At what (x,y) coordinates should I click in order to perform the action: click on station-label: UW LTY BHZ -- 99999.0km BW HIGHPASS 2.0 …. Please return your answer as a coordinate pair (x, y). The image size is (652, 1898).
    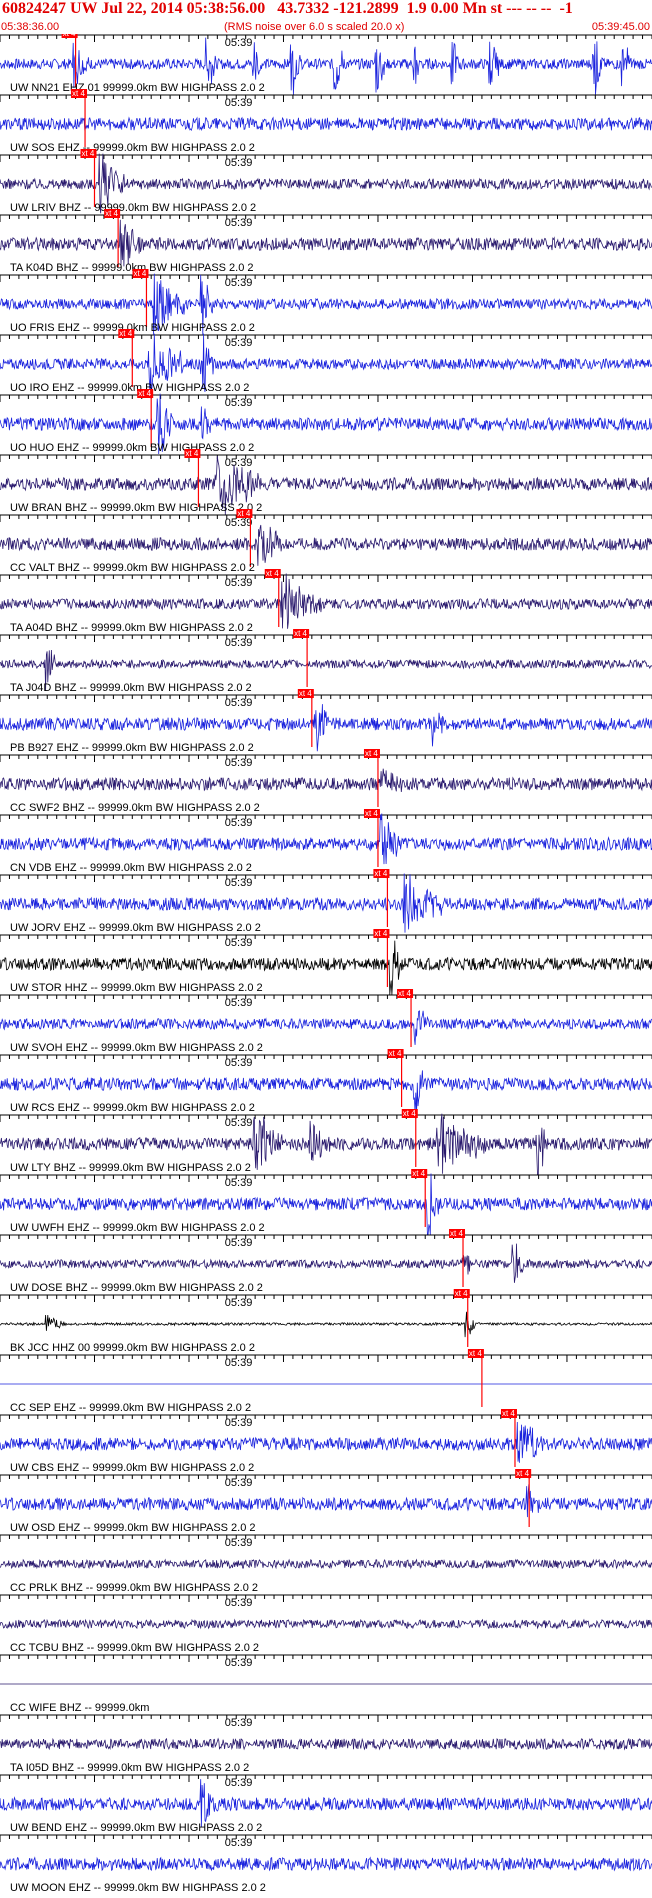
    Looking at the image, I should click on (130, 1168).